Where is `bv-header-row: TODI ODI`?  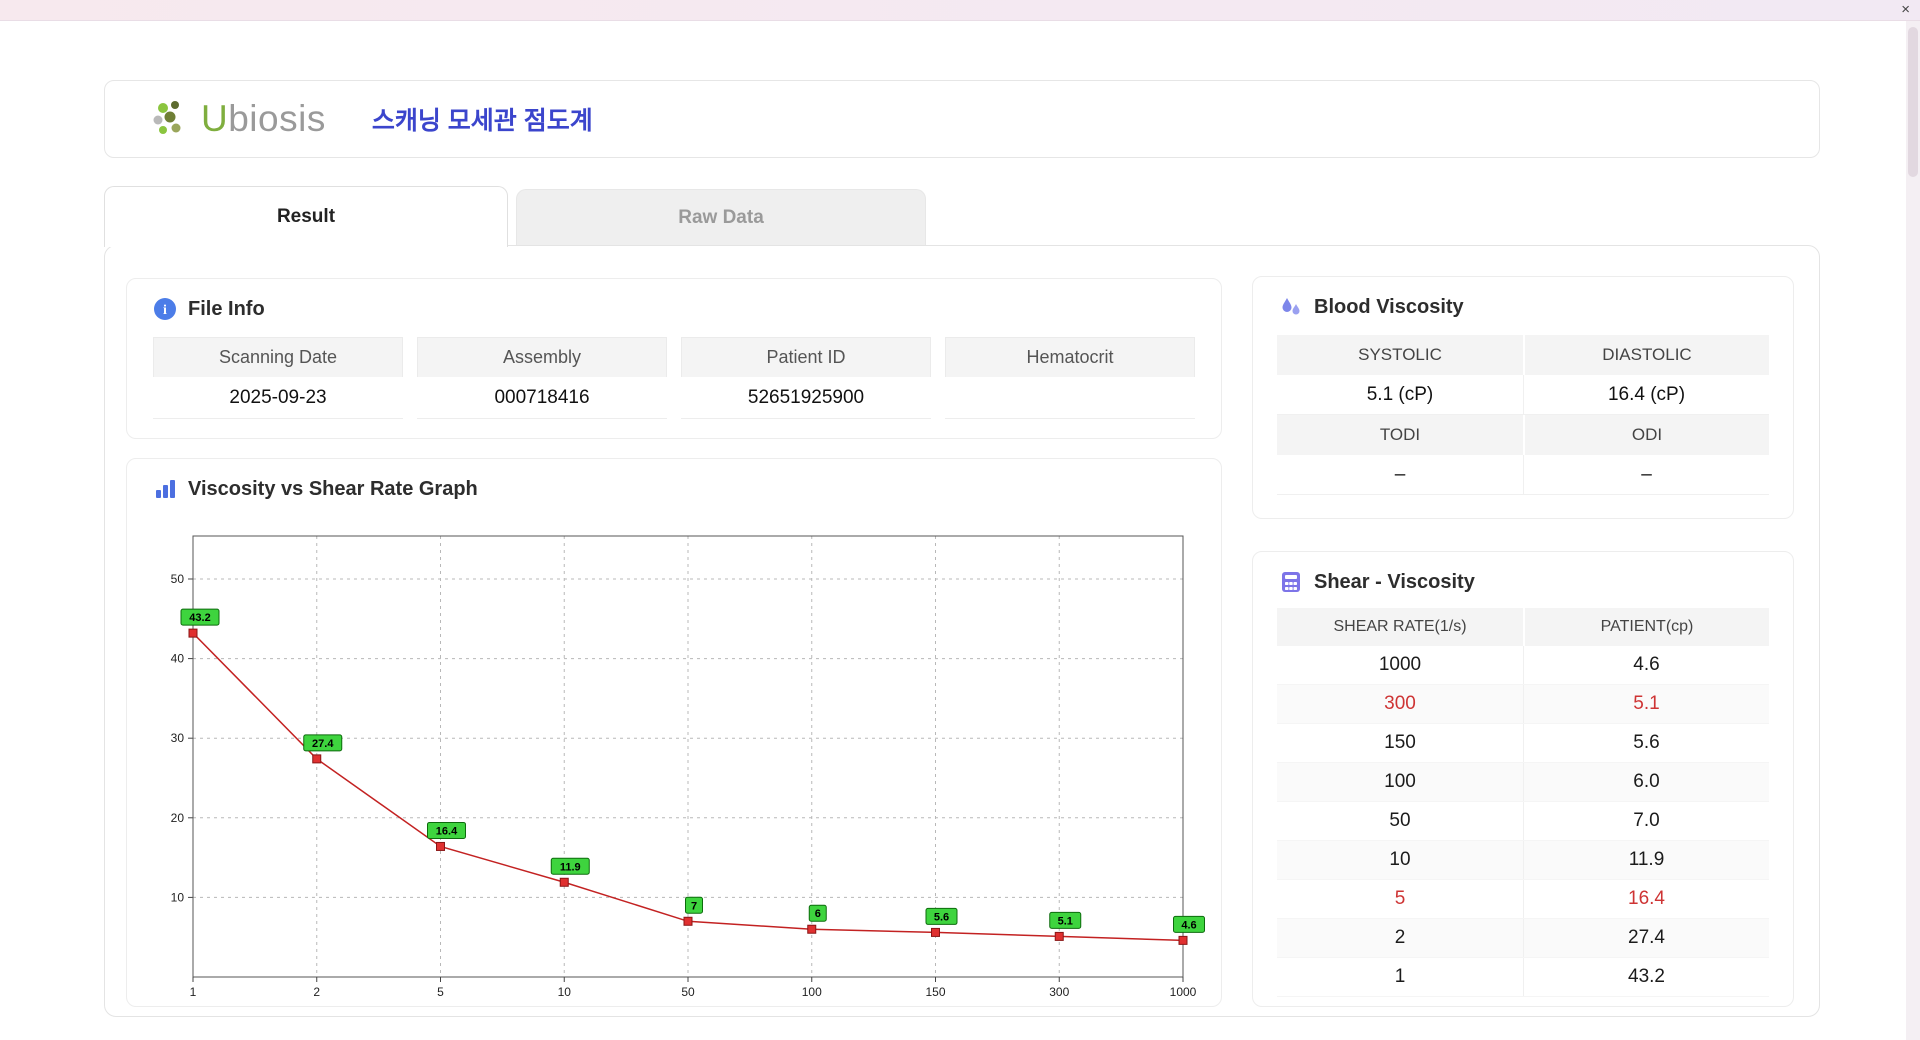 bv-header-row: TODI ODI is located at coordinates (1523, 435).